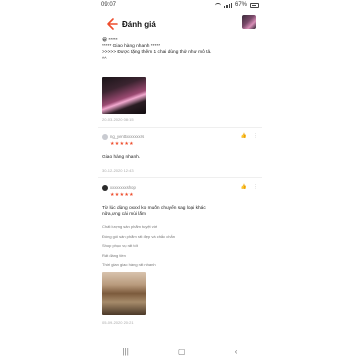 The width and height of the screenshot is (360, 360). I want to click on review-text-line: nữa,ưng cái mùi lắm, so click(124, 214).